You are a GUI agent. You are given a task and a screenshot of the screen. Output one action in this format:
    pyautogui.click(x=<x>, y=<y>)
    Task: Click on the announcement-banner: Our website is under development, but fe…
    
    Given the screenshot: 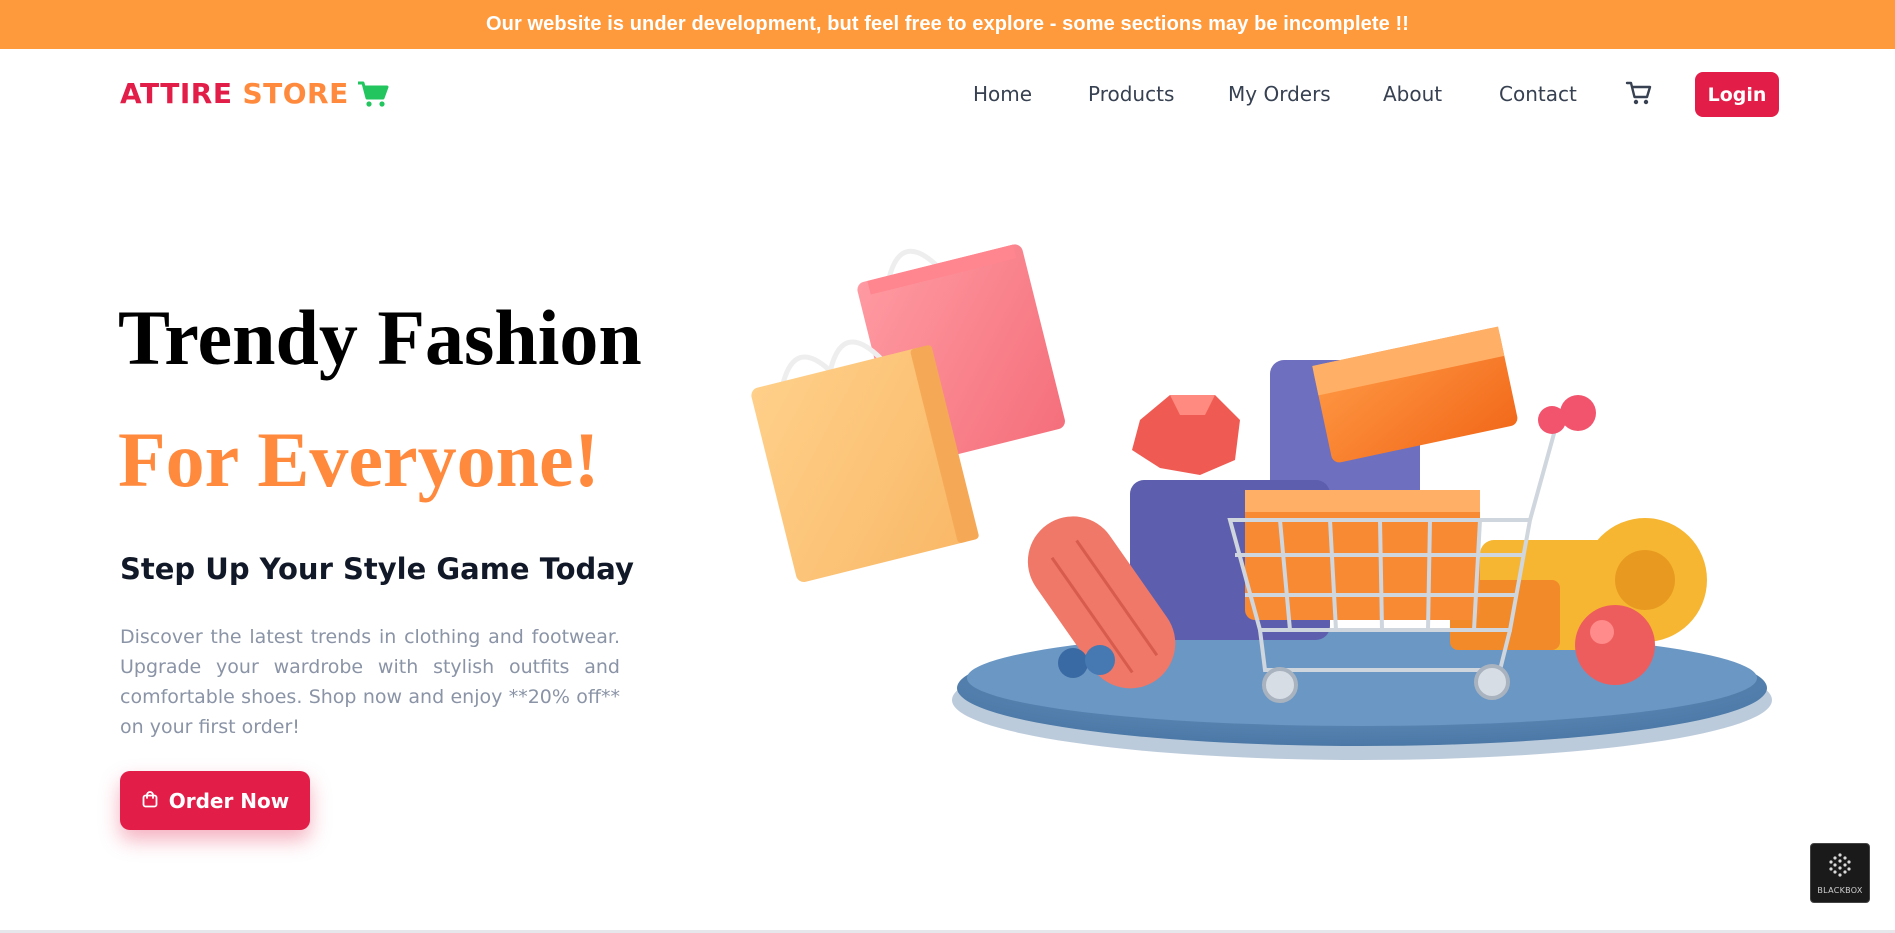 What is the action you would take?
    pyautogui.click(x=947, y=24)
    